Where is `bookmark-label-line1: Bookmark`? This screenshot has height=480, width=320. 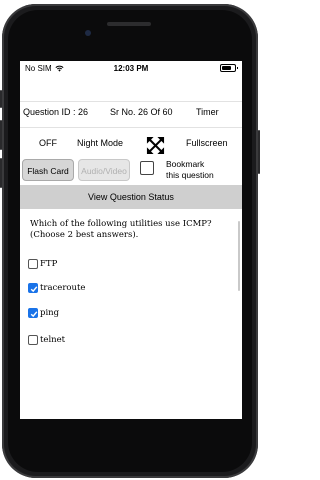
bookmark-label-line1: Bookmark is located at coordinates (185, 164).